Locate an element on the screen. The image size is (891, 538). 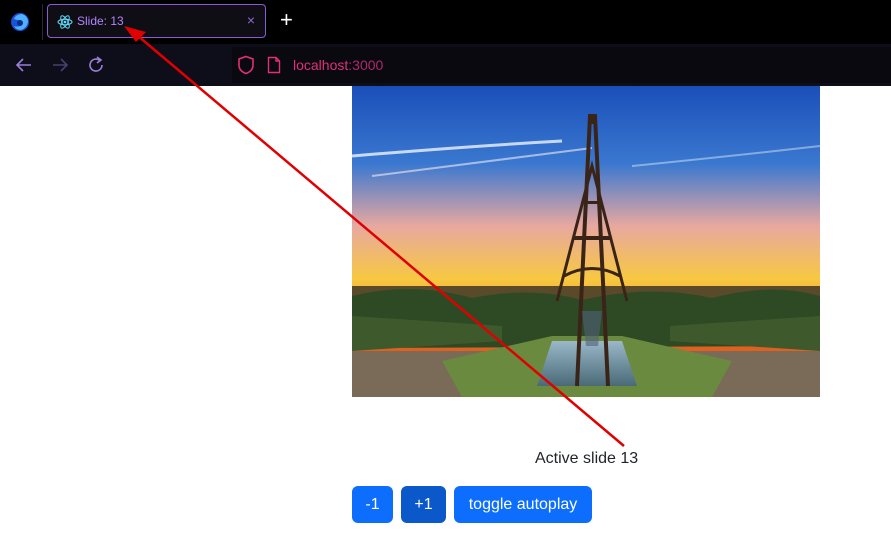
tracking-protection-shield-icon is located at coordinates (246, 65).